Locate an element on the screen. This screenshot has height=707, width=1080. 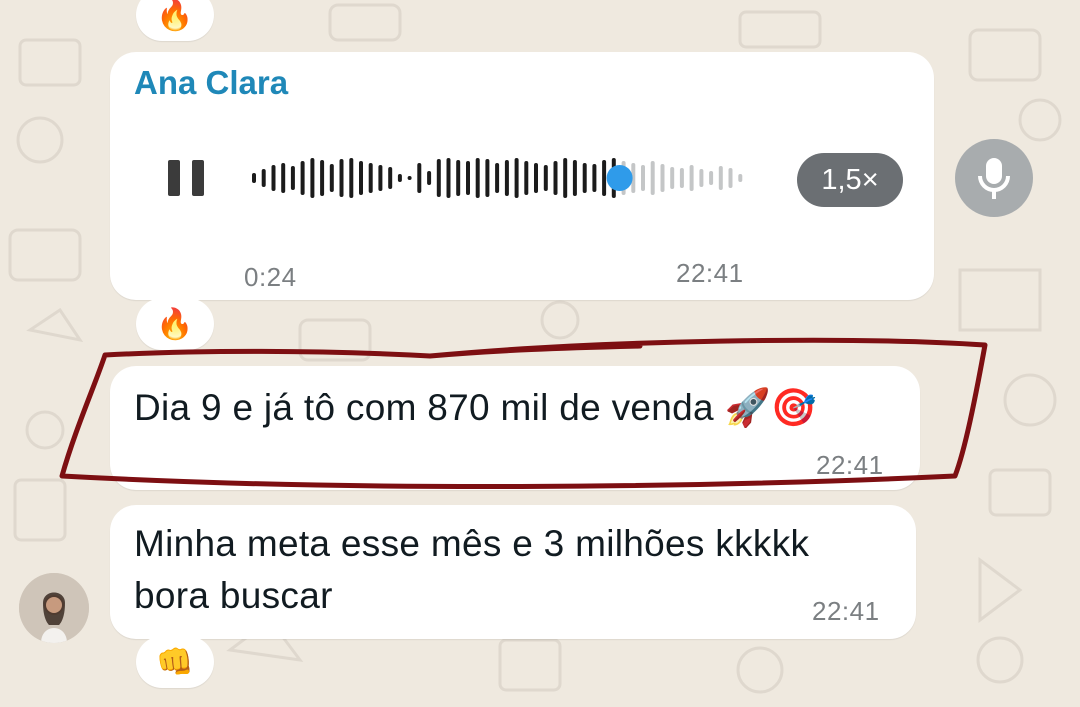
fist-emoji: 👊 is located at coordinates (175, 662).